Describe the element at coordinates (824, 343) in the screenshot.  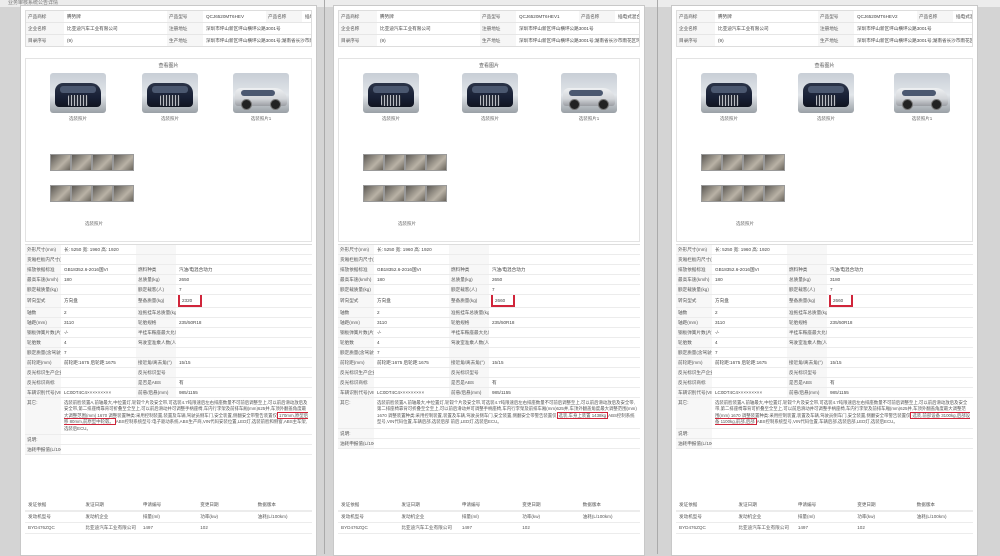
I see `spec-row: 轮胎数 4 驾驶室准乘人数(人)` at that location.